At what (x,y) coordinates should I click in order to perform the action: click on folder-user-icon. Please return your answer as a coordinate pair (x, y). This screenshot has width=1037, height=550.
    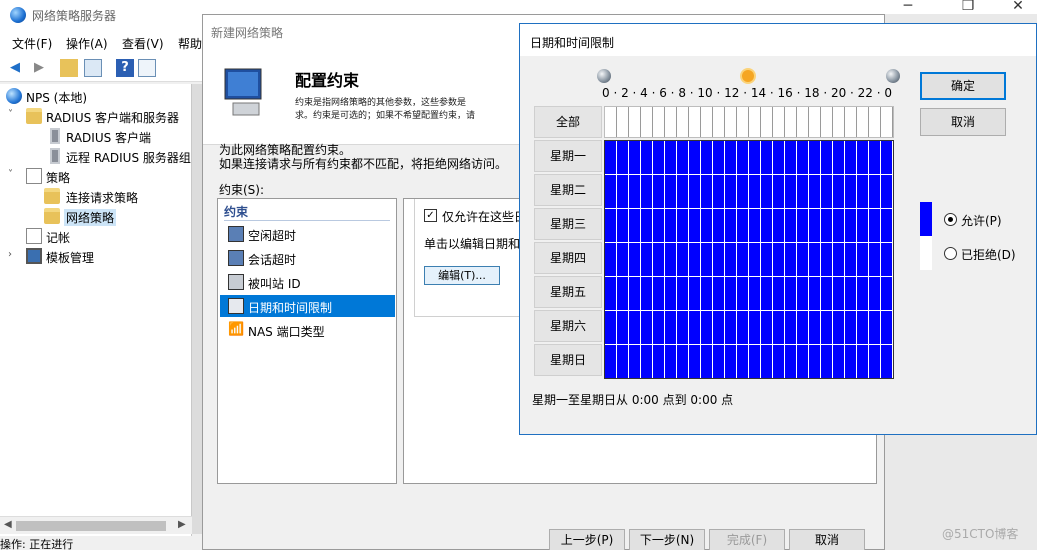
    Looking at the image, I should click on (52, 216).